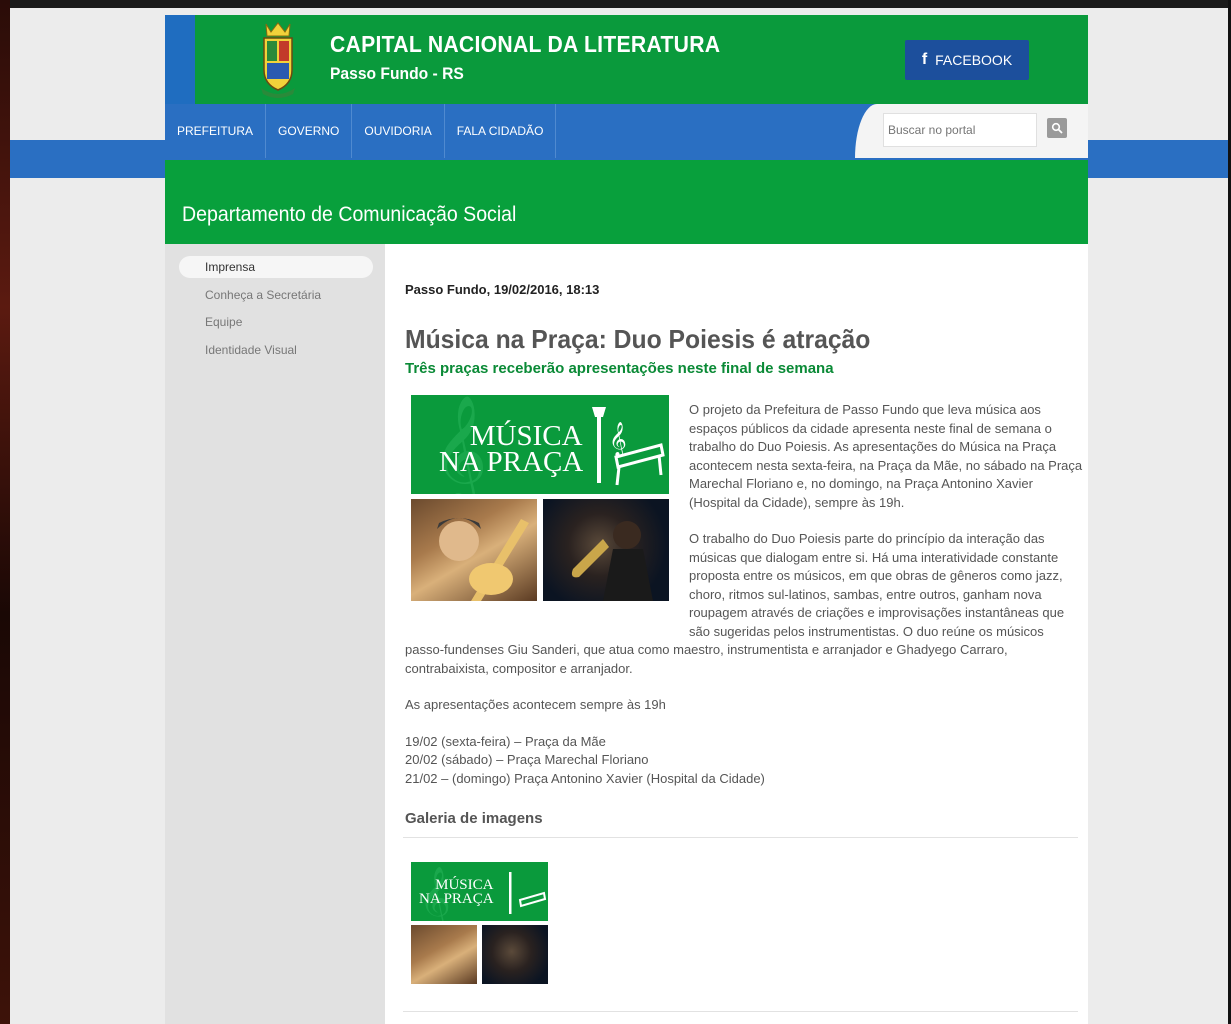  What do you see at coordinates (740, 1011) in the screenshot?
I see `footer-divider` at bounding box center [740, 1011].